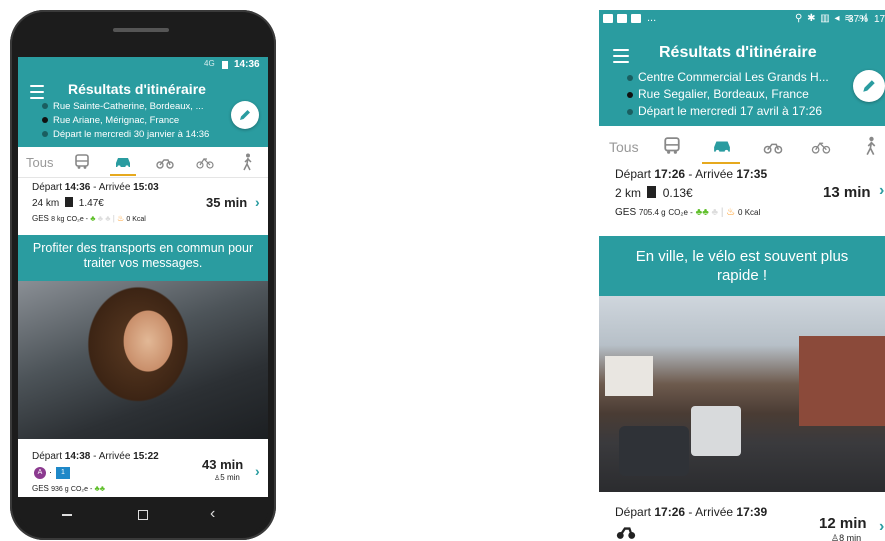 This screenshot has width=885, height=541. I want to click on clock: 17:2, so click(879, 19).